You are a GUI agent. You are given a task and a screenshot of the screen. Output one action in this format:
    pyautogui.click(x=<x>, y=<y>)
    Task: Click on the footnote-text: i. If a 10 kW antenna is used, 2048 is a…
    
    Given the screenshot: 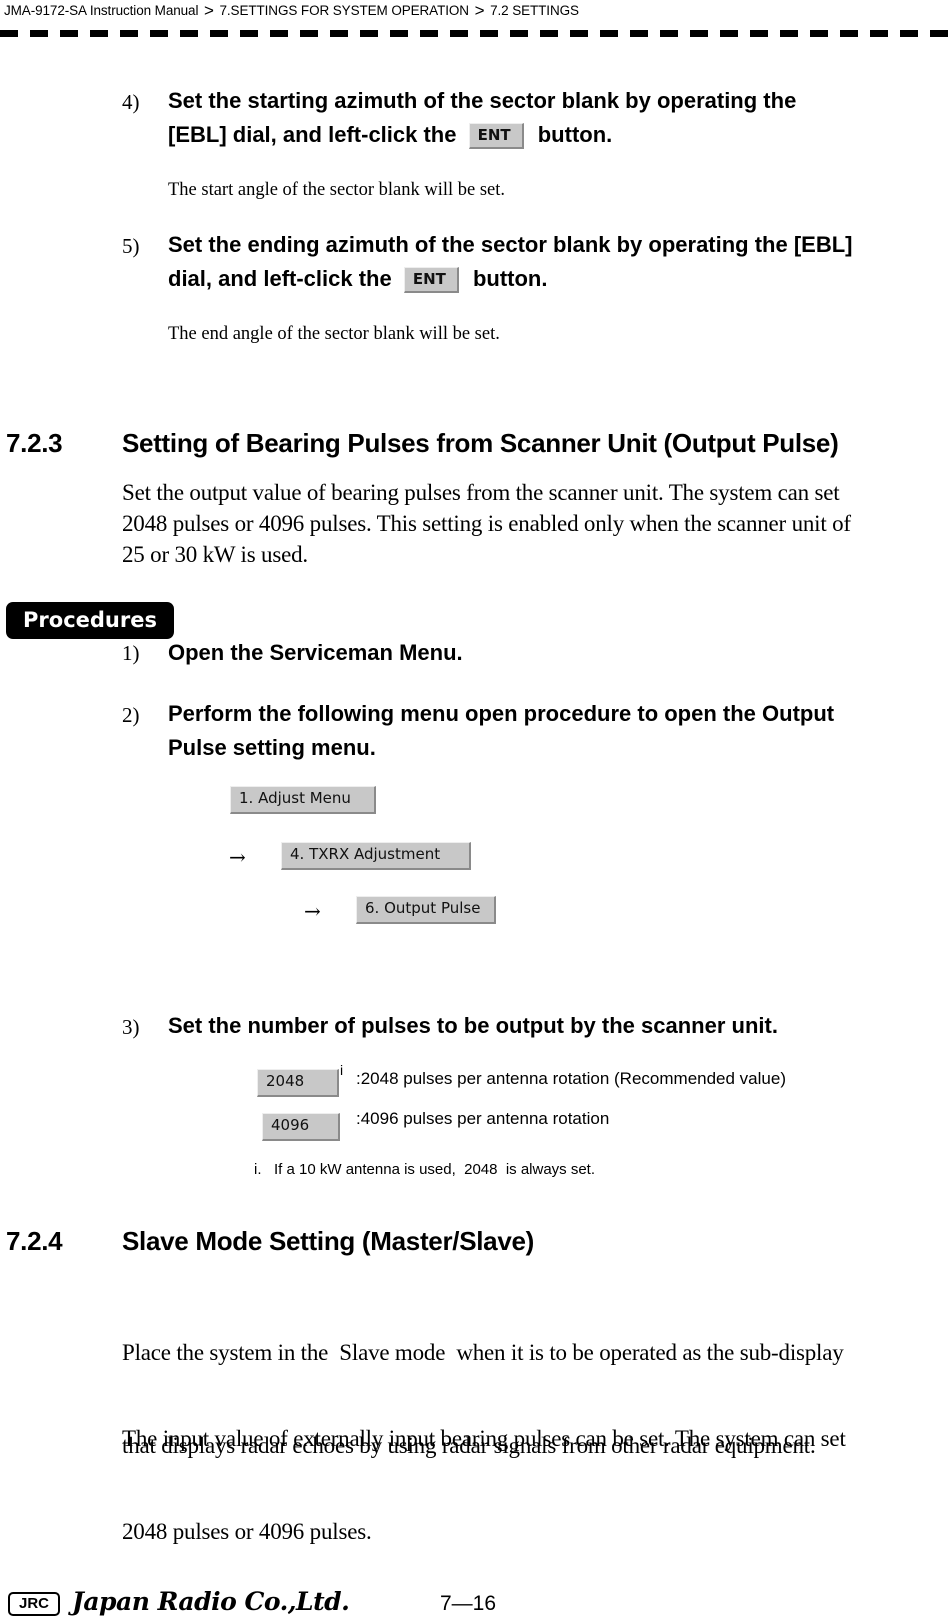 What is the action you would take?
    pyautogui.click(x=425, y=1169)
    